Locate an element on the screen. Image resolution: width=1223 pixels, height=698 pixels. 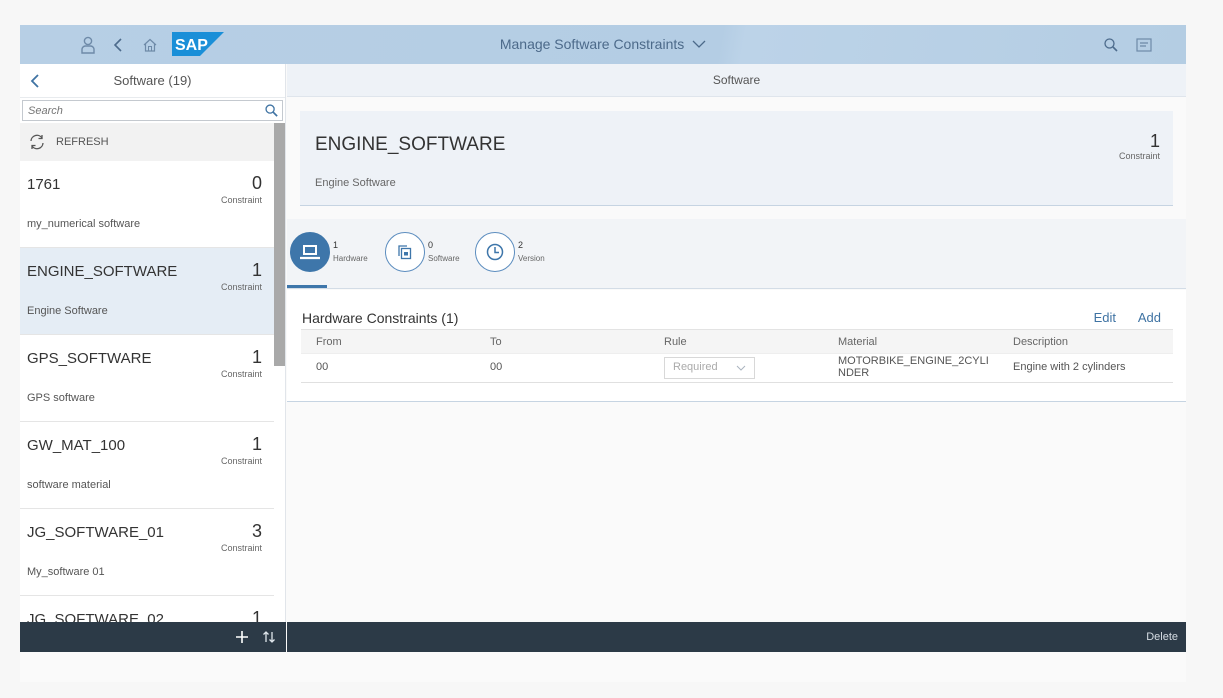
add-button: Add is located at coordinates (1149, 317).